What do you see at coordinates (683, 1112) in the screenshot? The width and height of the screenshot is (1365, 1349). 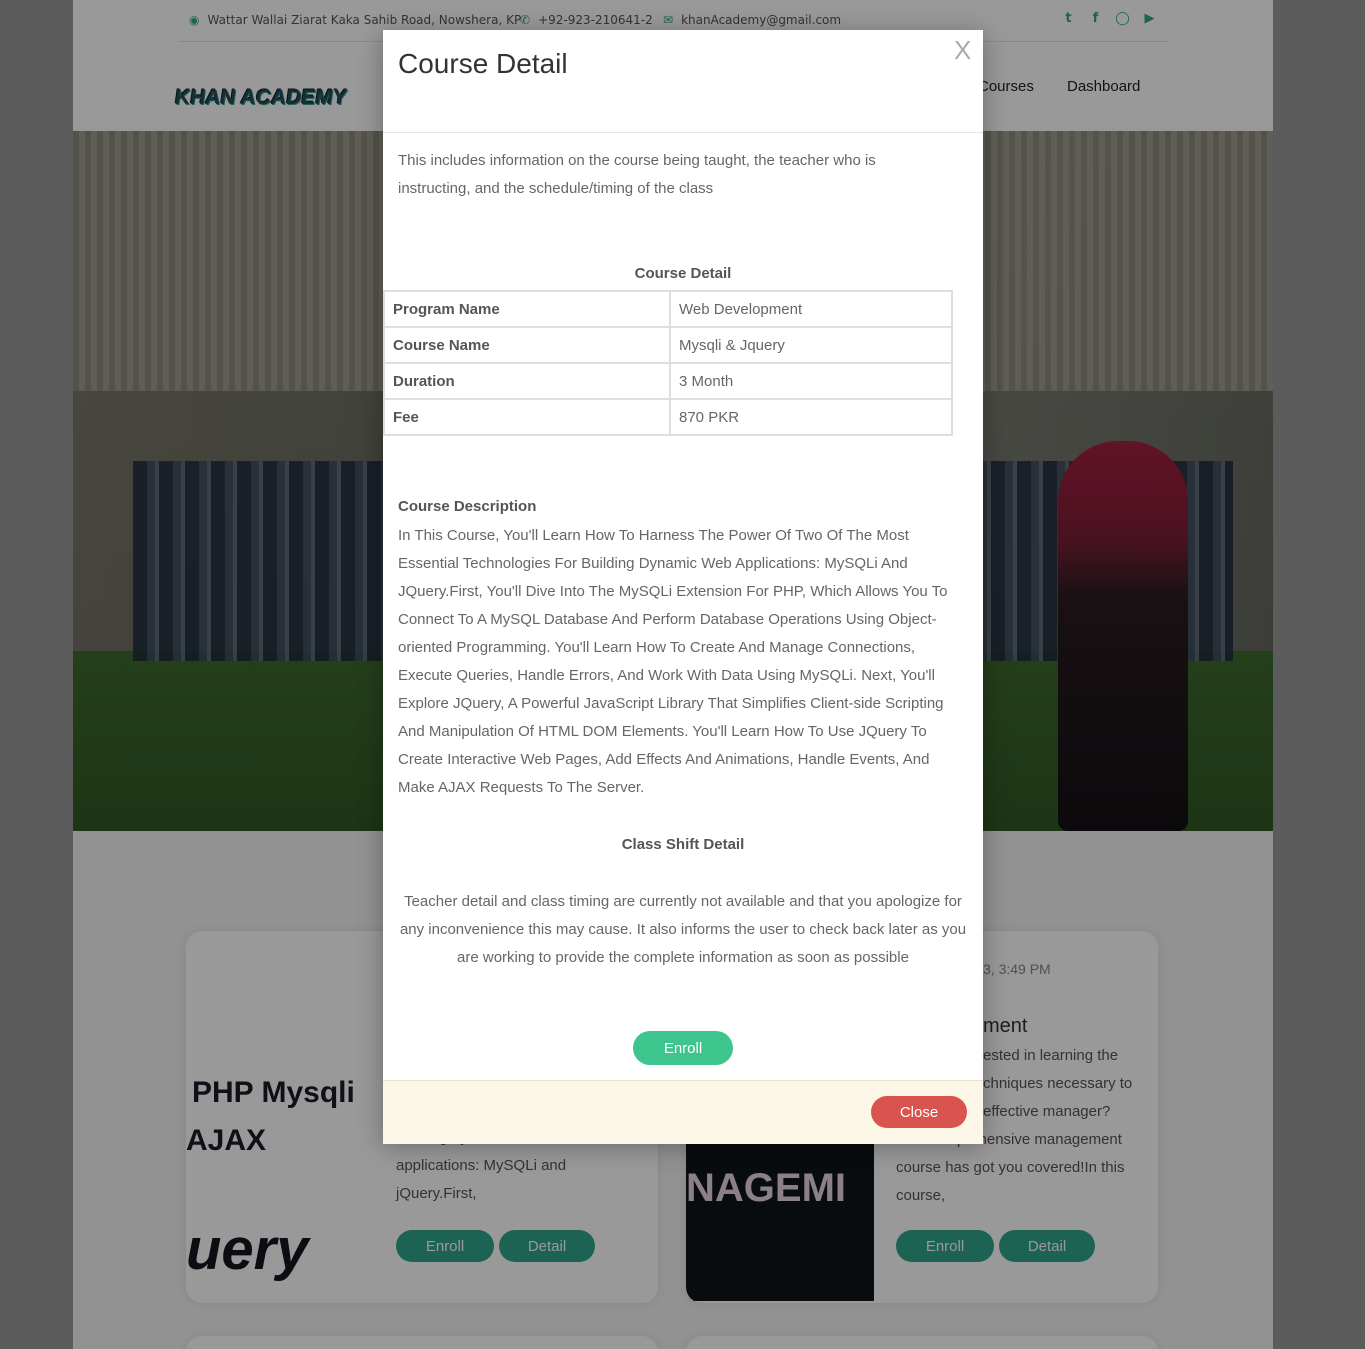 I see `modal-footer: Close` at bounding box center [683, 1112].